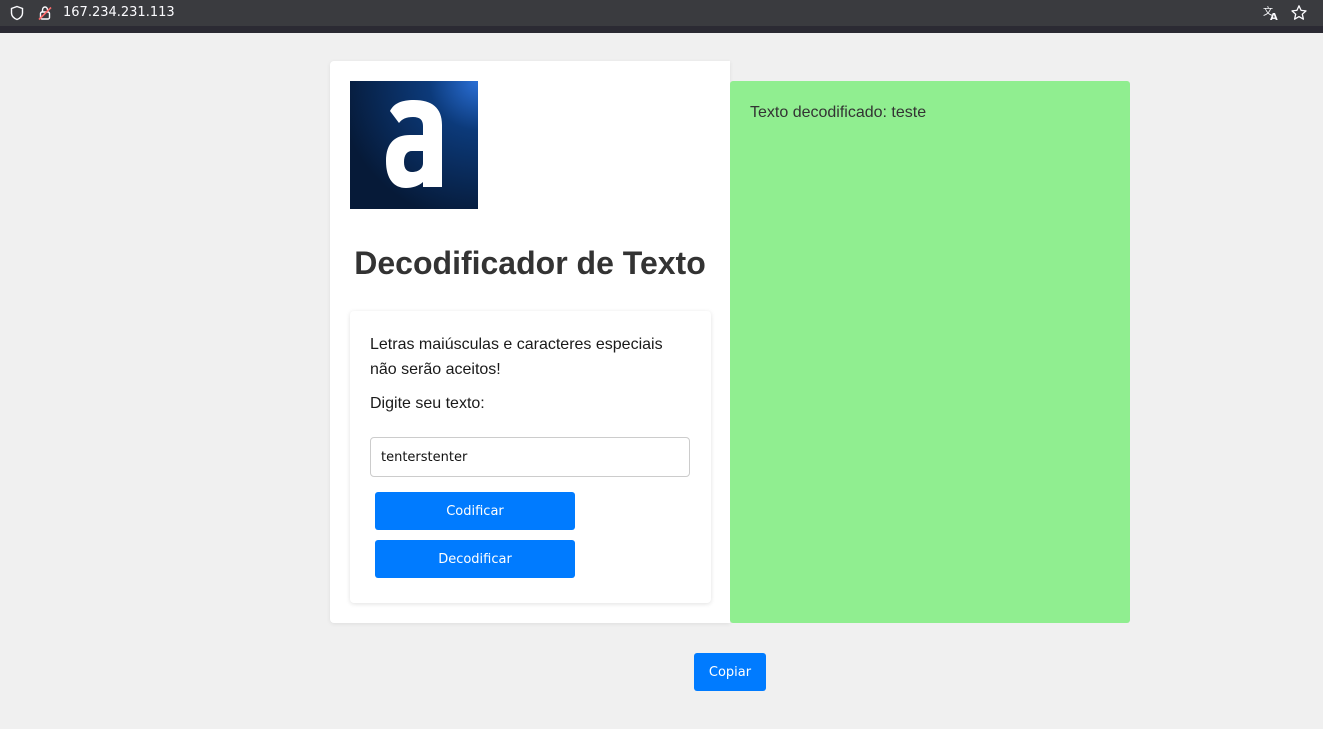 The height and width of the screenshot is (729, 1323). Describe the element at coordinates (475, 559) in the screenshot. I see `decode-button: Decodificar` at that location.